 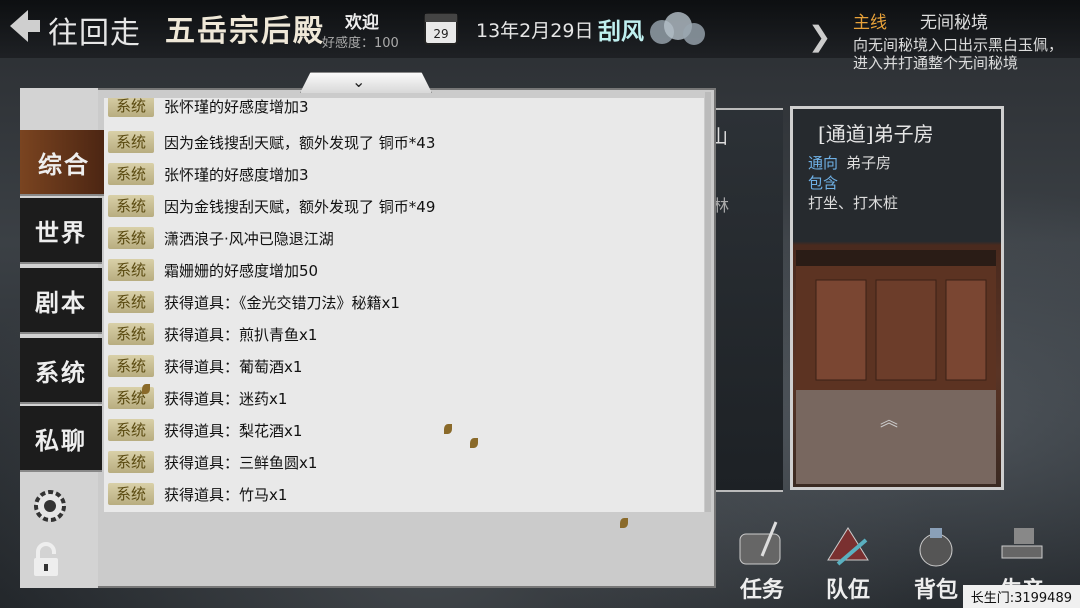 I want to click on chat-message: 系统 获得道具：《金光交错刀法》秘籍x1, so click(x=404, y=302).